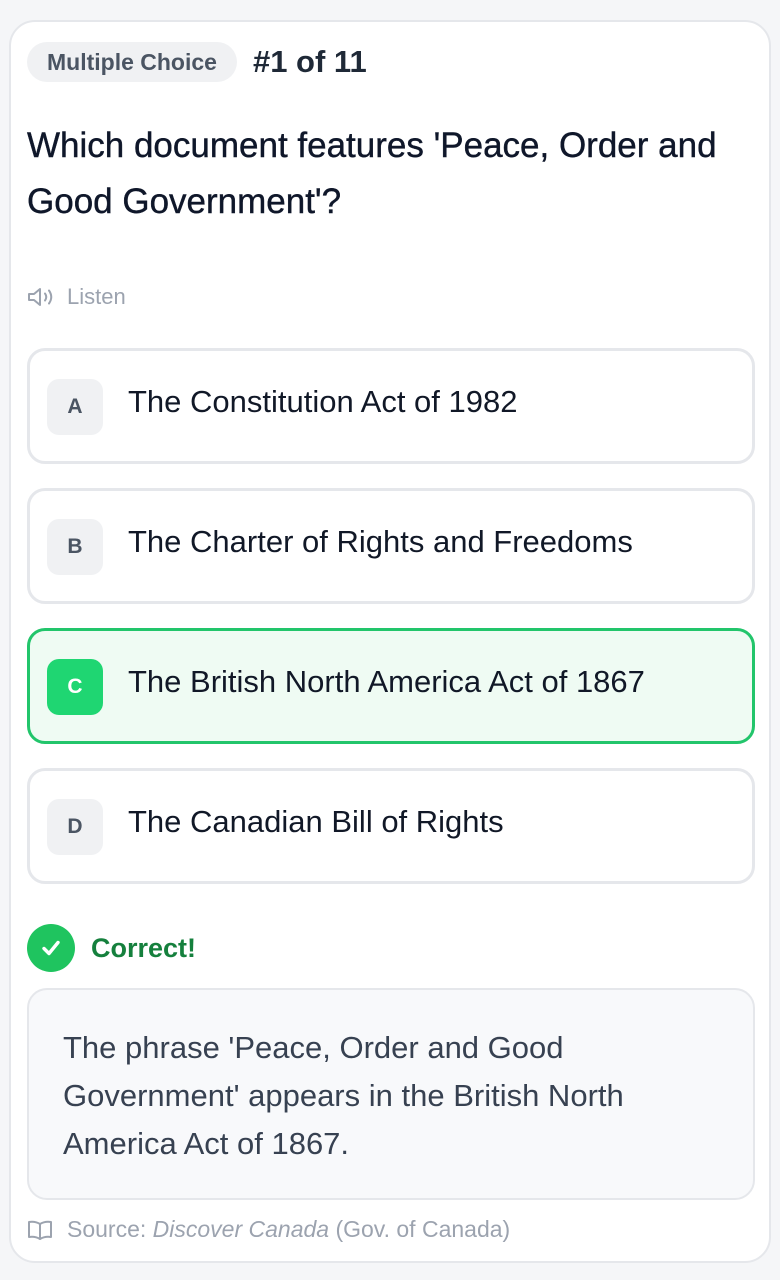 The image size is (780, 1280). I want to click on option-letter: C, so click(75, 687).